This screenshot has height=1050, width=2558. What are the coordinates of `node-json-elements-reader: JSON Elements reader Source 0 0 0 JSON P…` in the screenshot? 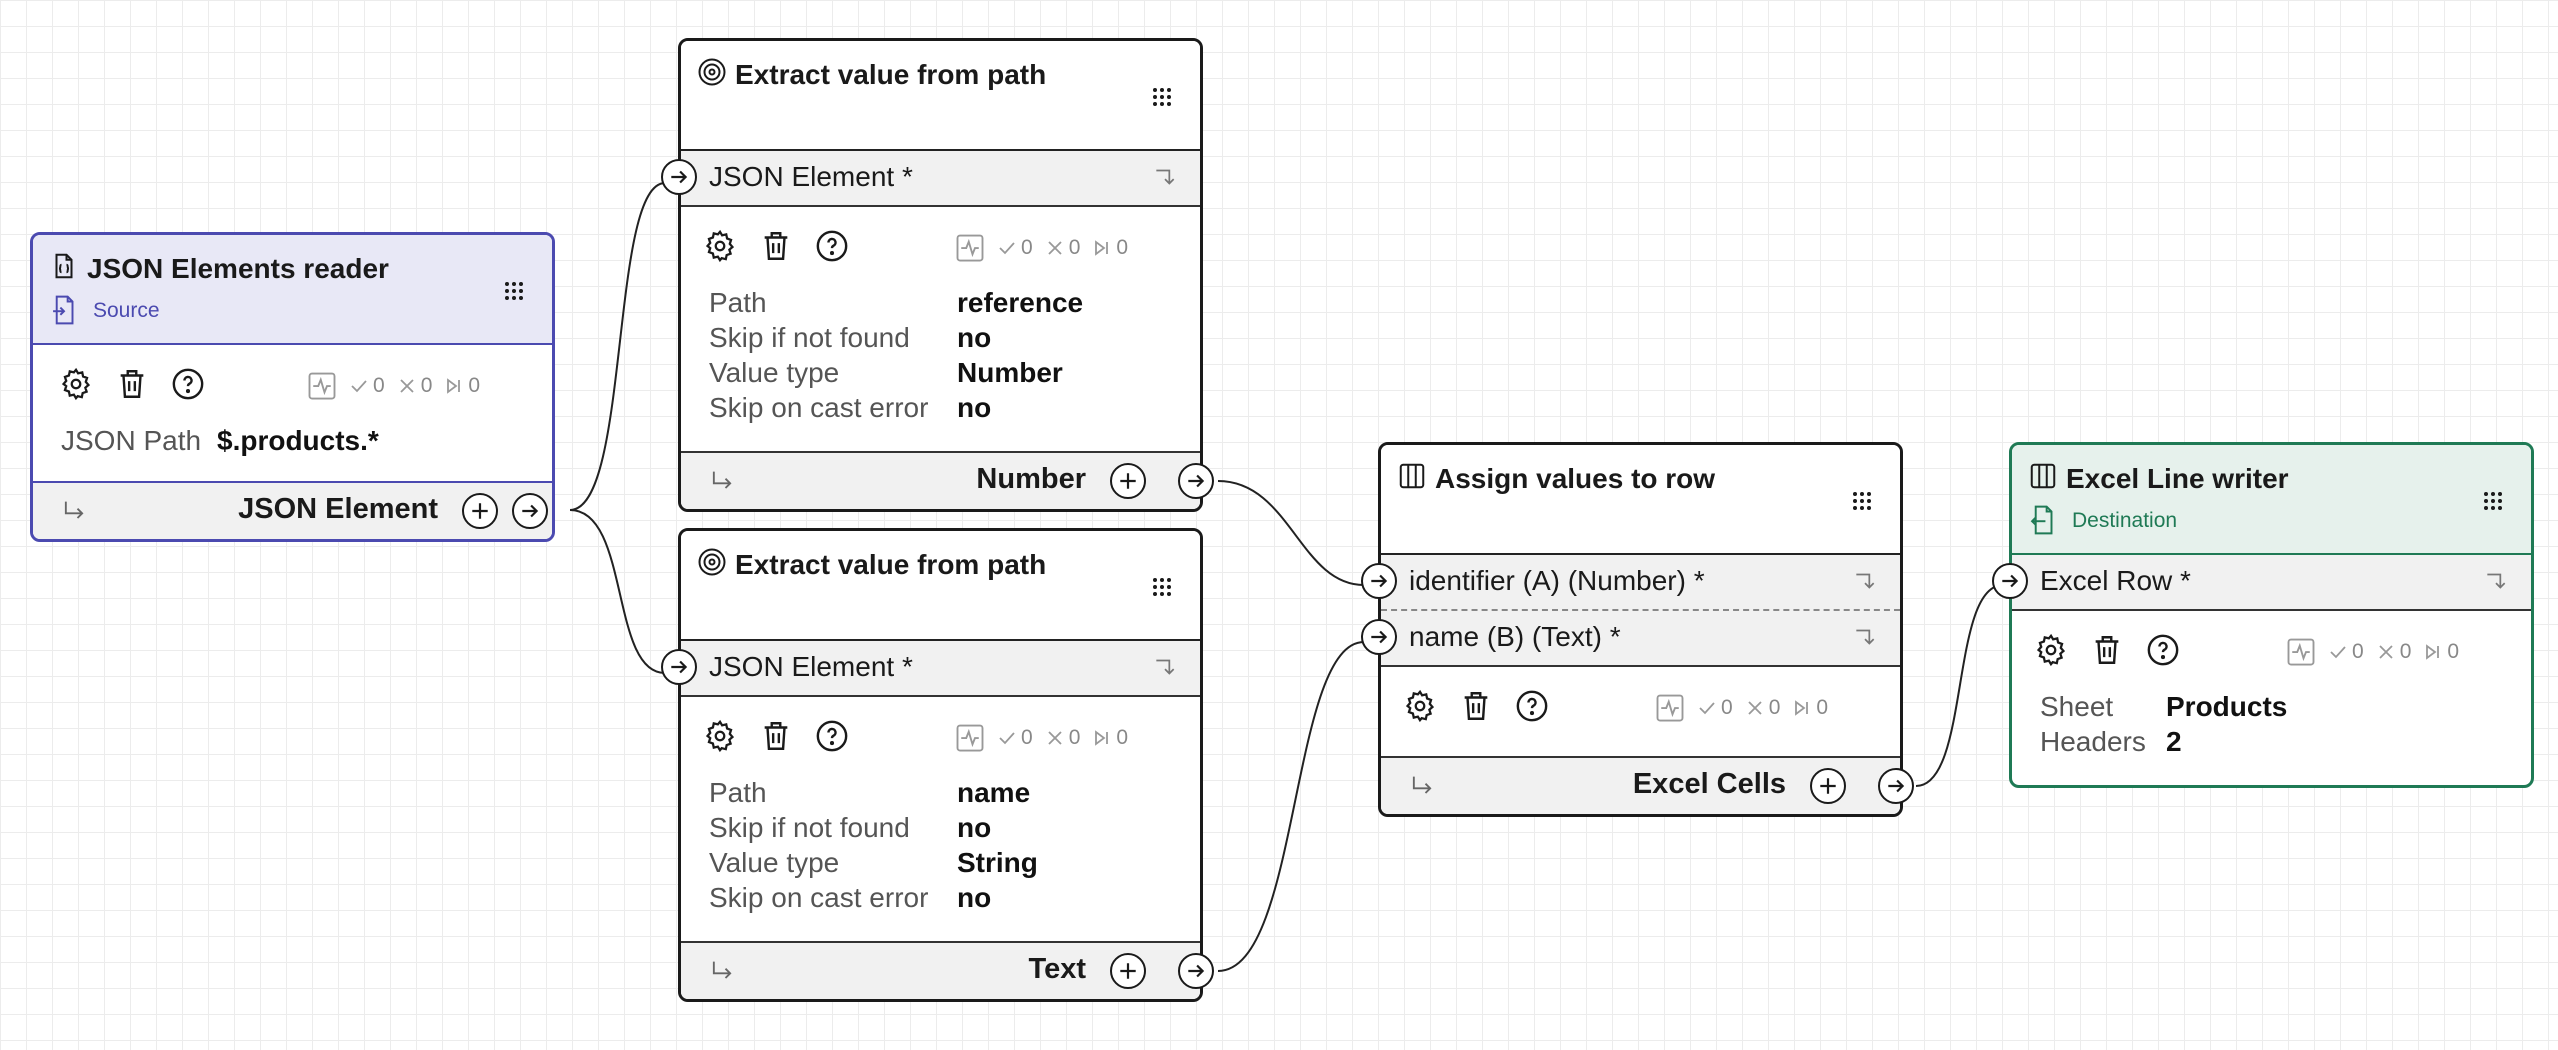 It's located at (292, 387).